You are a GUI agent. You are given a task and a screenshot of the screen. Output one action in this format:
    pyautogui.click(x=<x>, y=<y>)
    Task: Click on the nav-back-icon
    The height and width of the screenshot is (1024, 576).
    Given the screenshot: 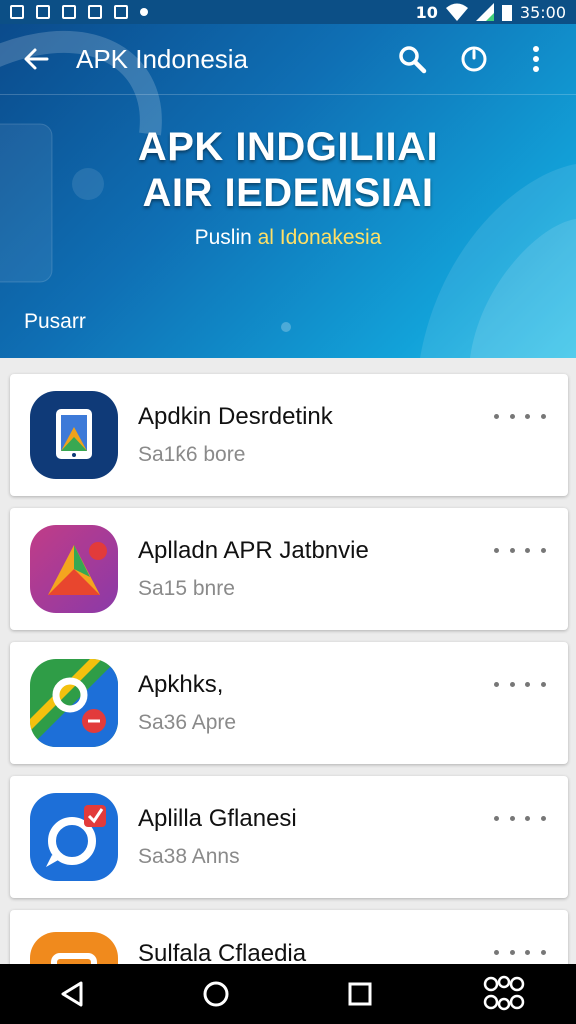 What is the action you would take?
    pyautogui.click(x=72, y=994)
    